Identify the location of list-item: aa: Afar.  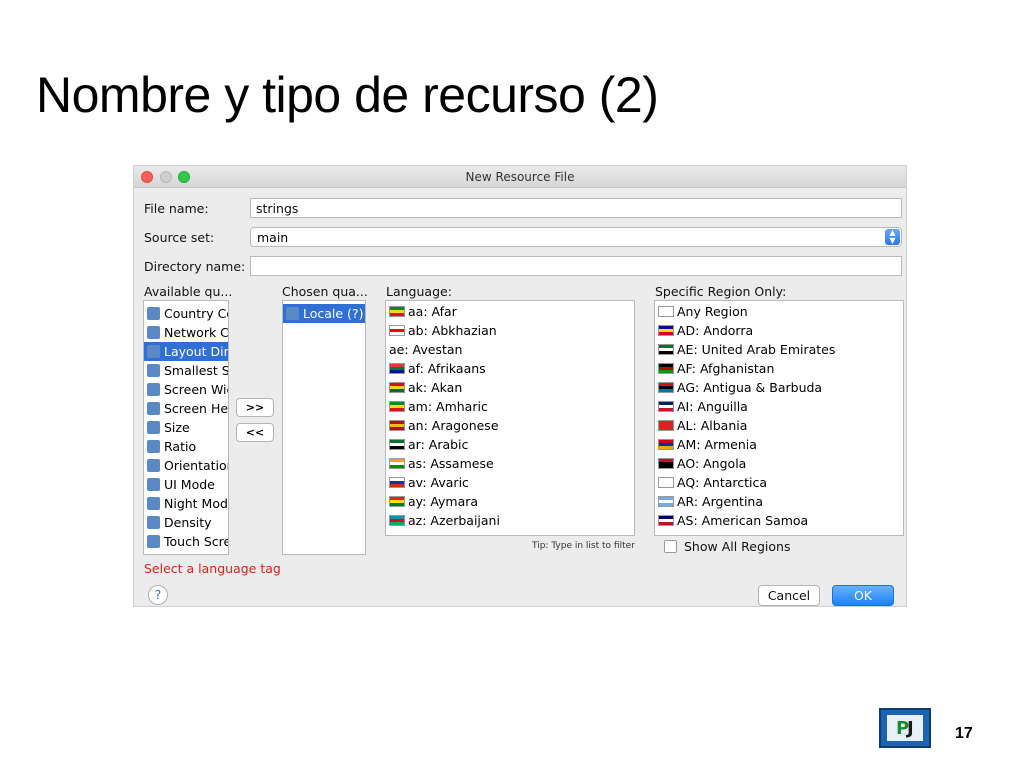
(510, 311).